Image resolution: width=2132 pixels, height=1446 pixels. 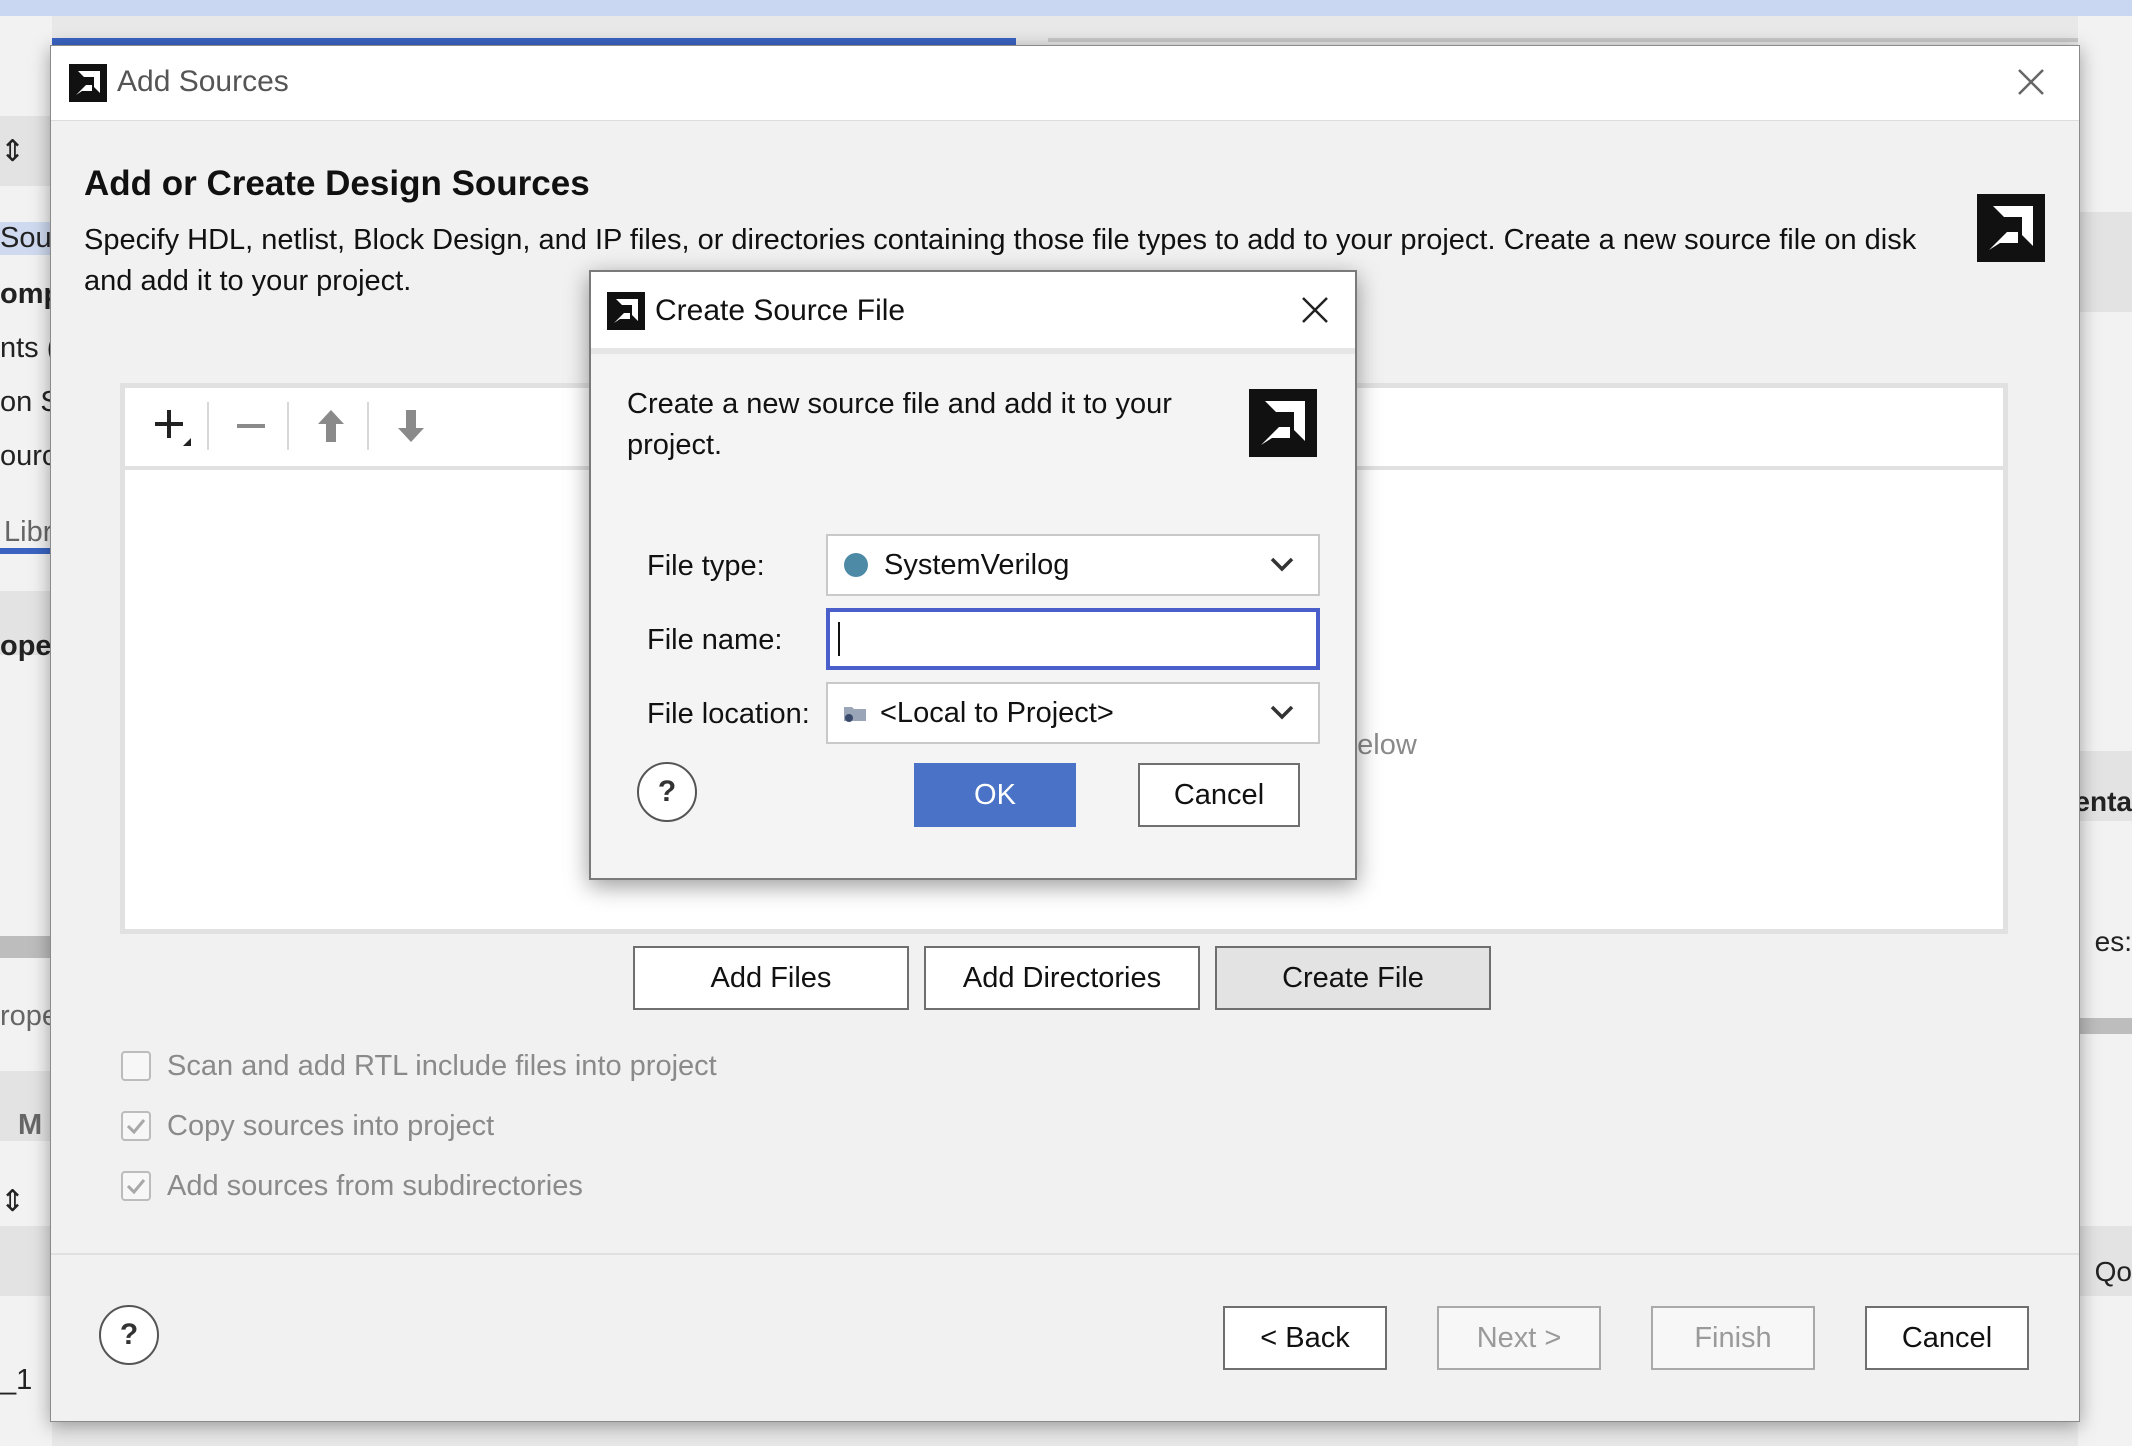 What do you see at coordinates (771, 978) in the screenshot?
I see `add-files-button: Add Files` at bounding box center [771, 978].